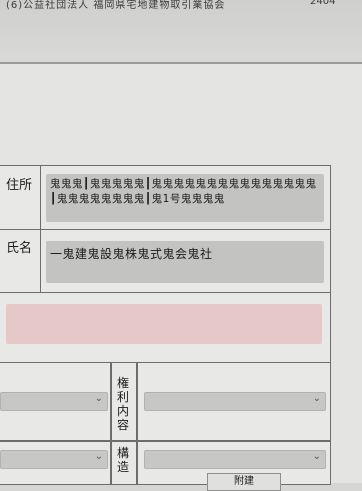 The height and width of the screenshot is (491, 362). I want to click on rights-label: 権利内容, so click(122, 404).